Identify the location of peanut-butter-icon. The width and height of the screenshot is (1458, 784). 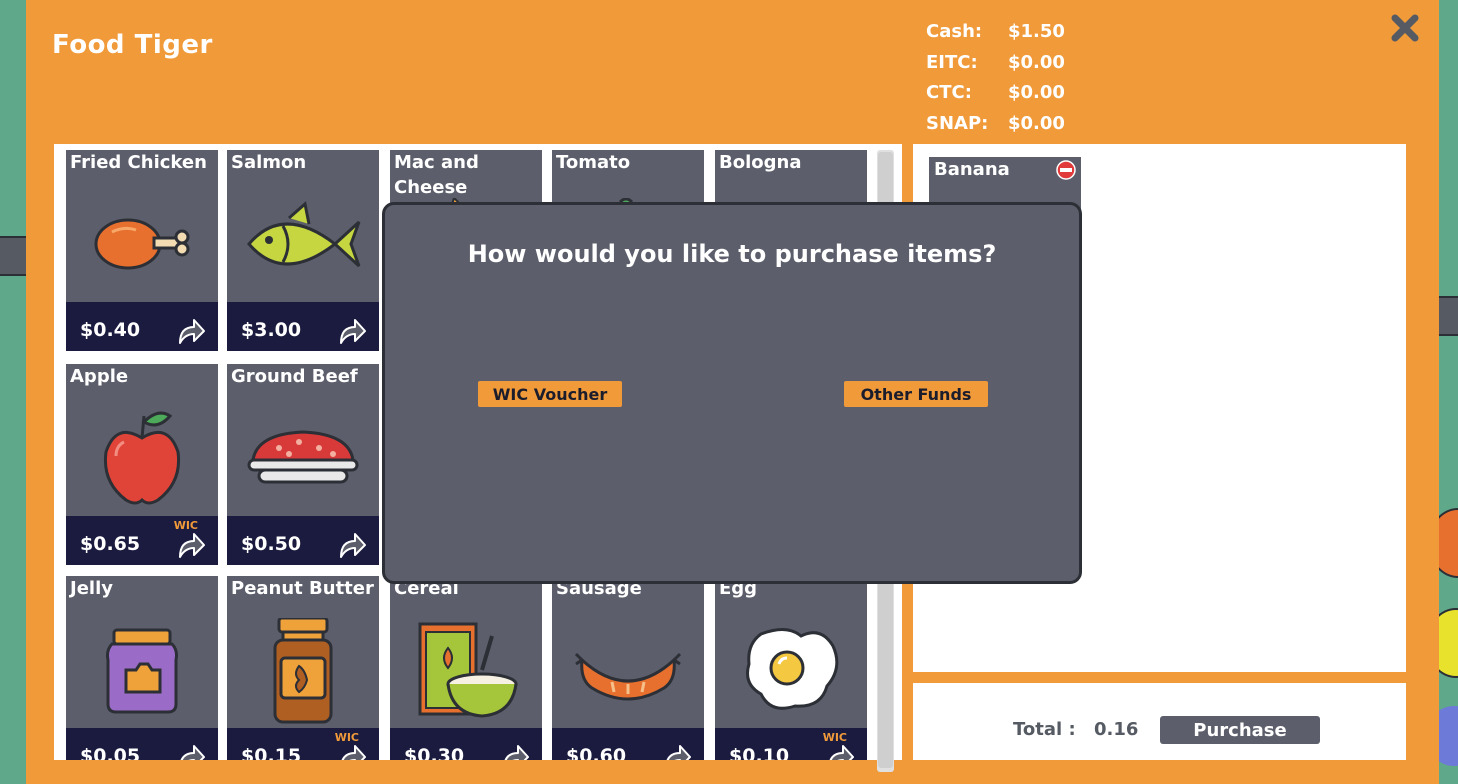
(303, 670).